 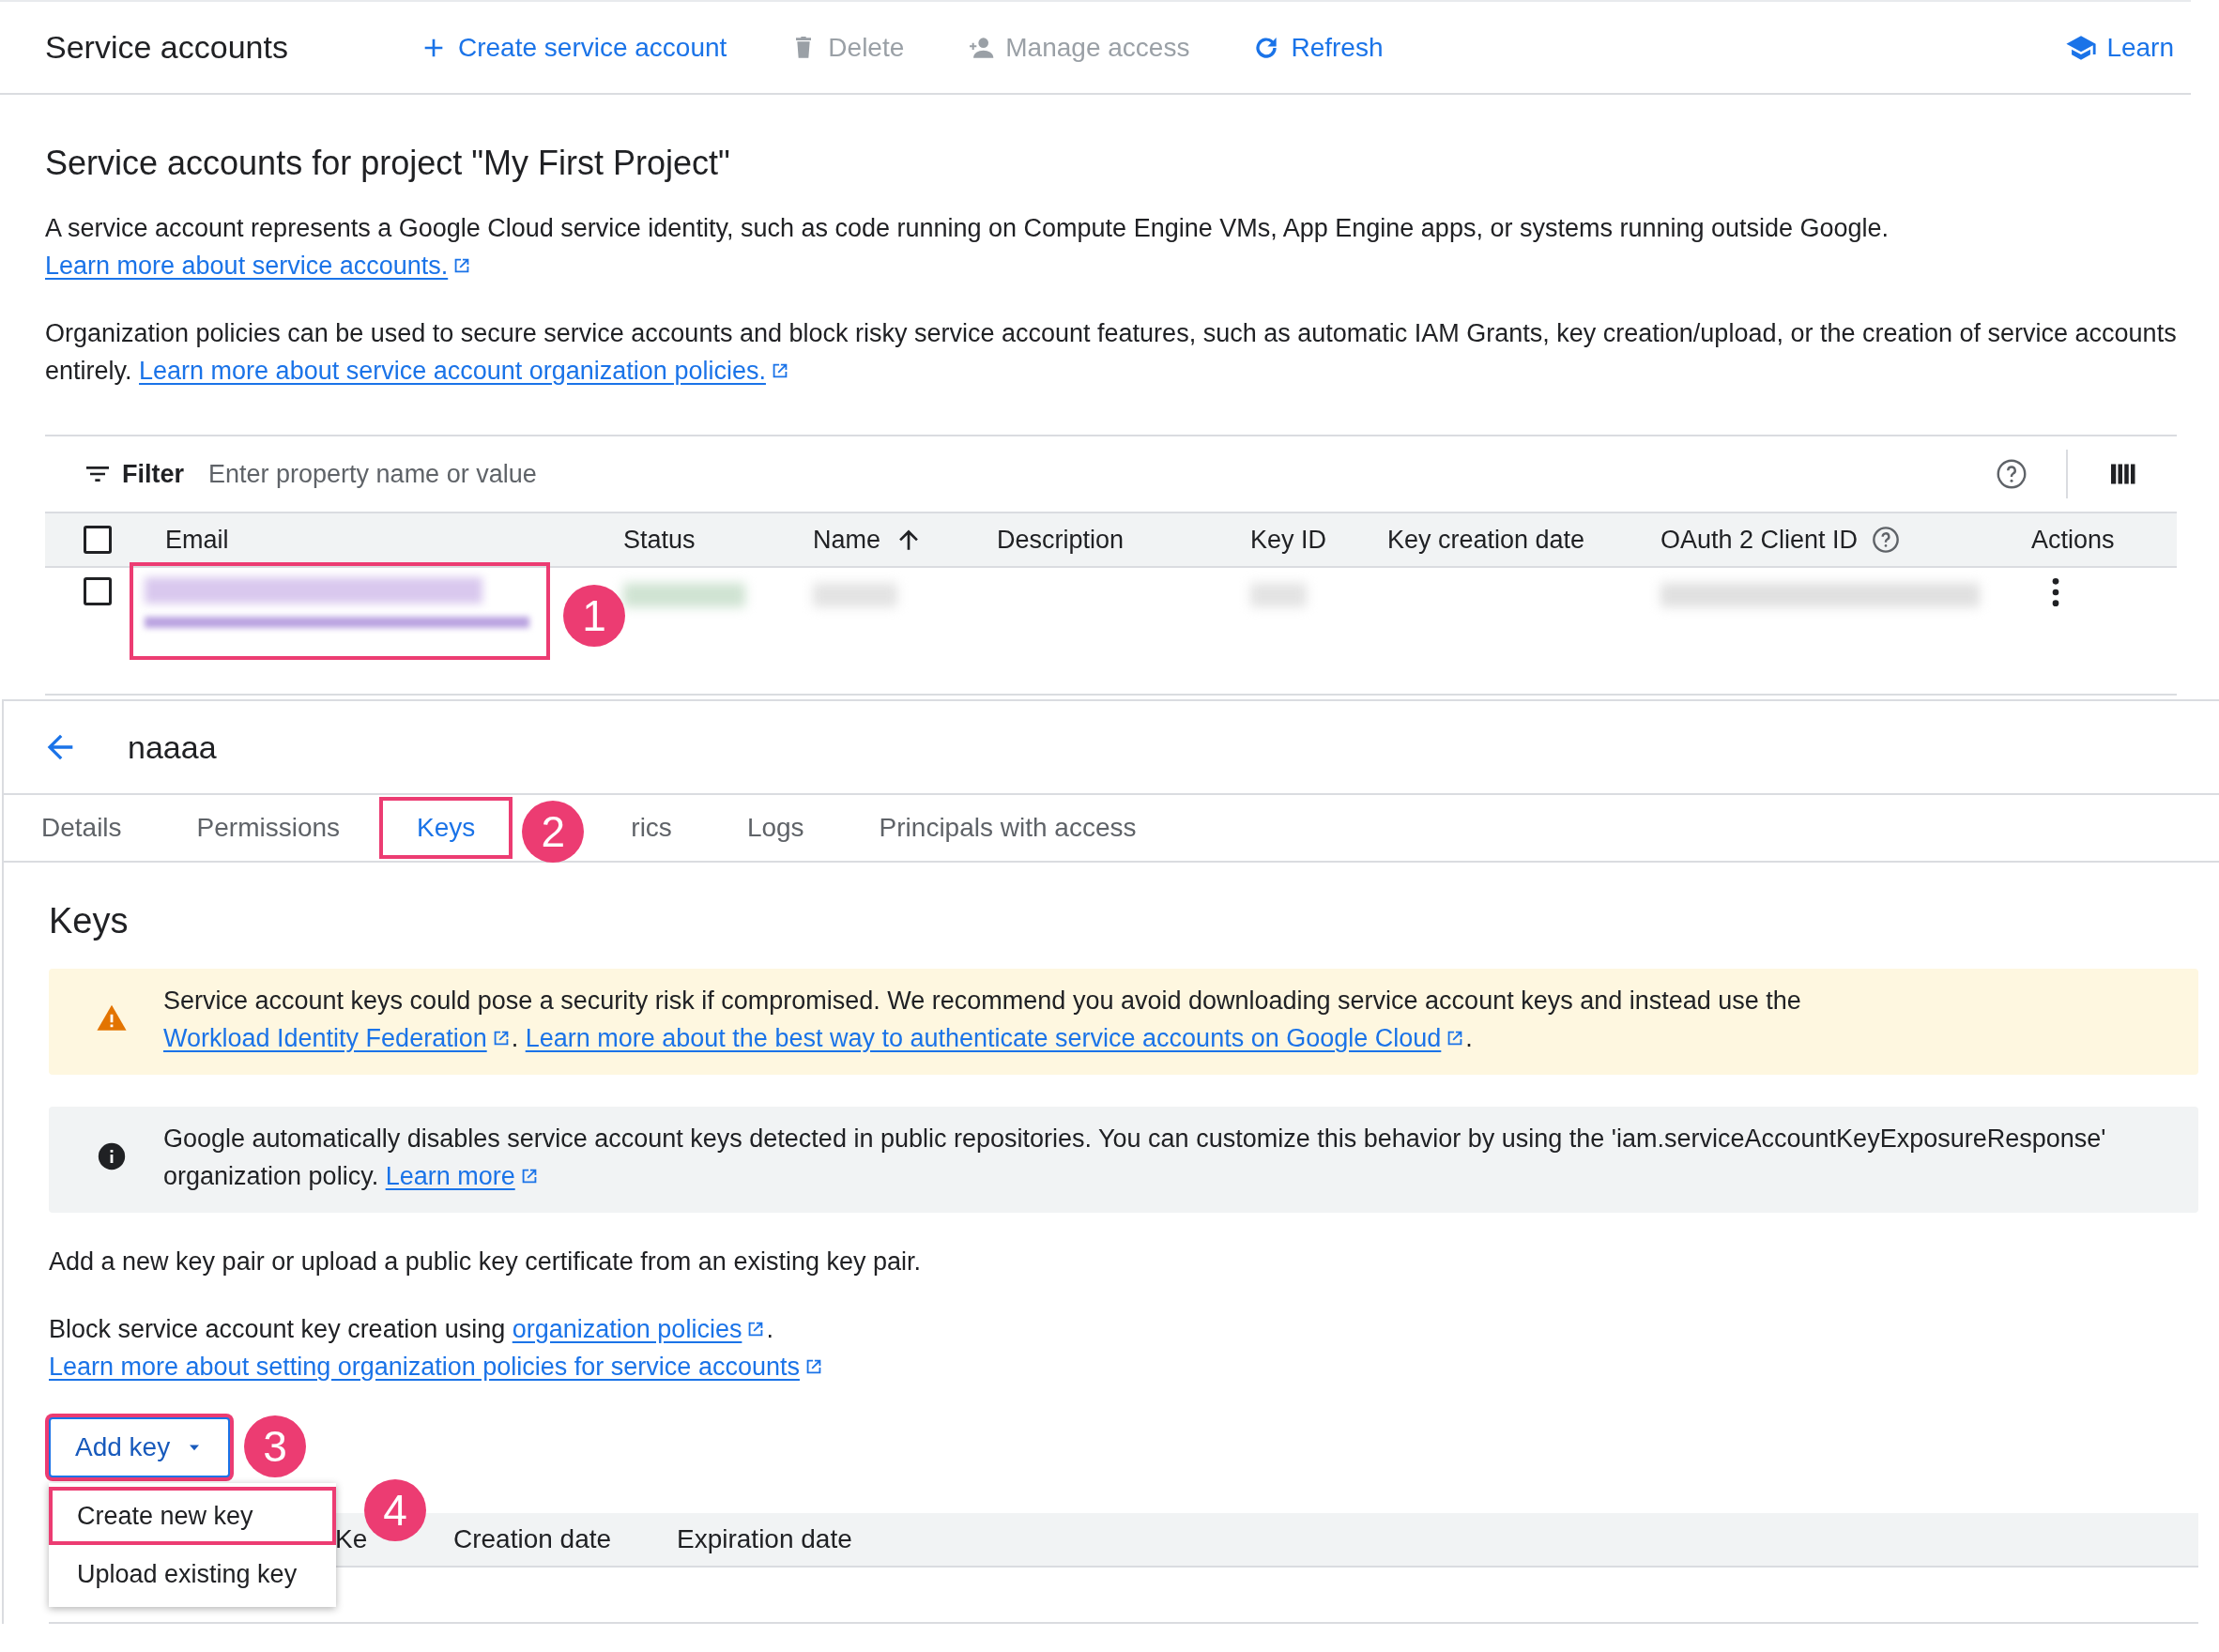 What do you see at coordinates (765, 1539) in the screenshot?
I see `column-header: Expiration date` at bounding box center [765, 1539].